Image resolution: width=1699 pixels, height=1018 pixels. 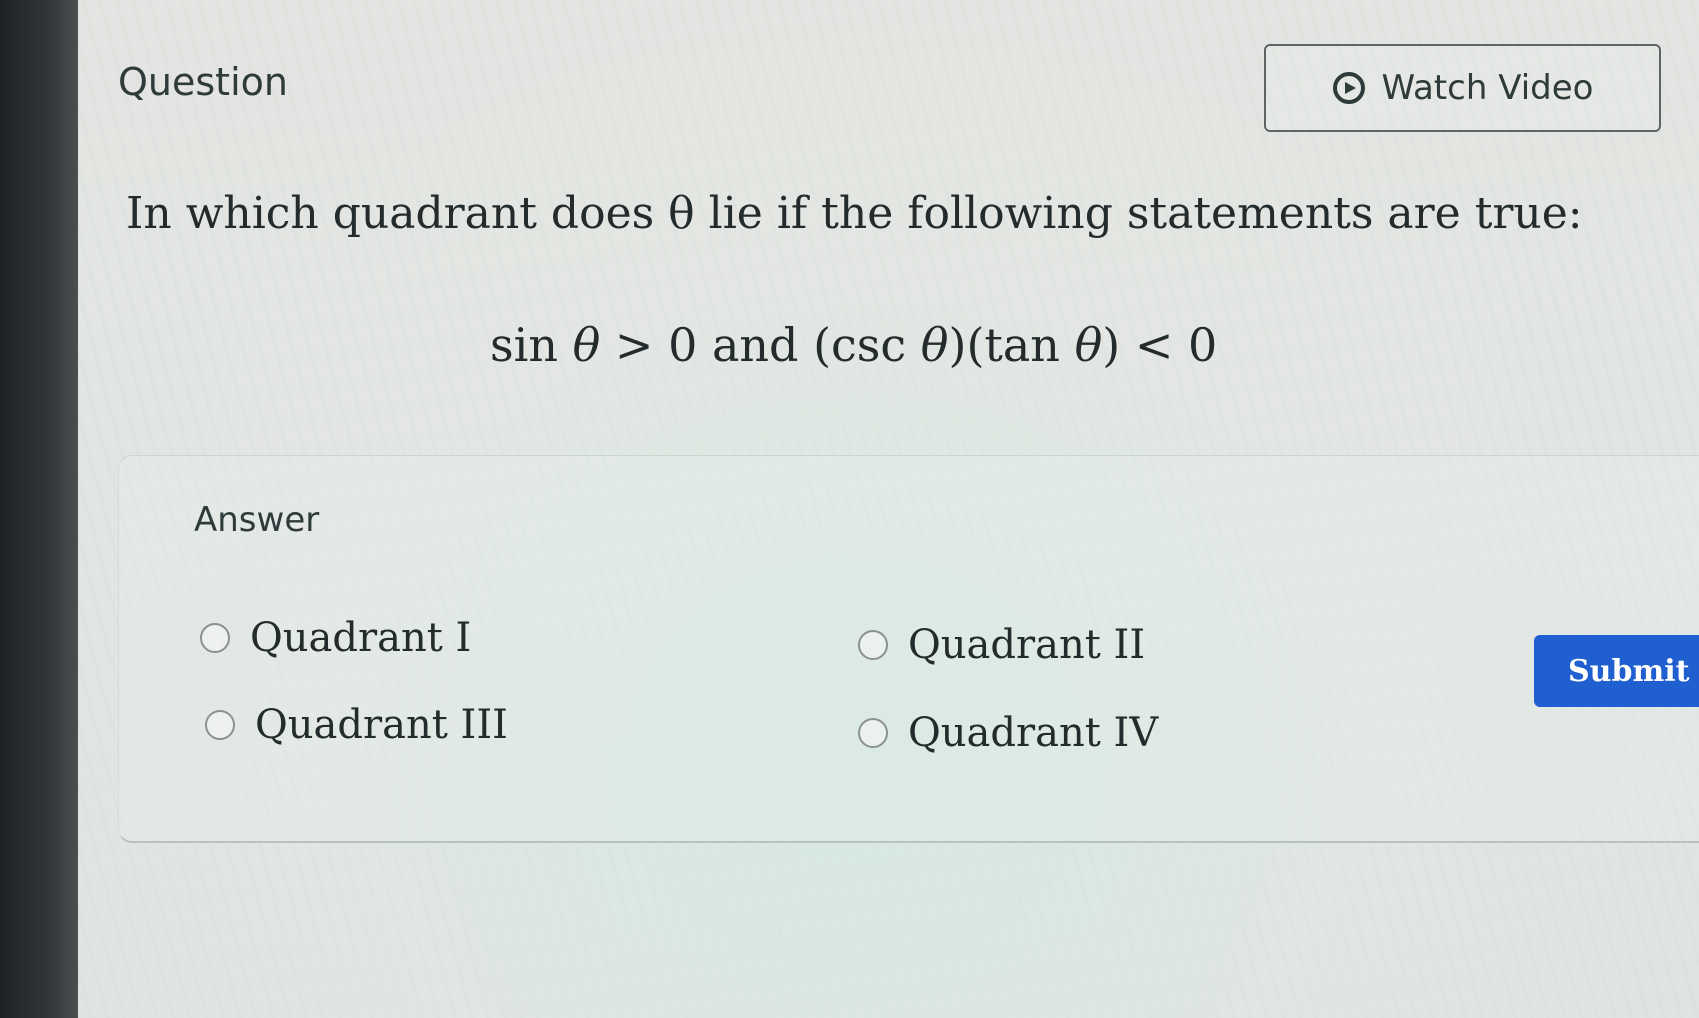 What do you see at coordinates (649, 345) in the screenshot?
I see `math-gt-zero: > 0` at bounding box center [649, 345].